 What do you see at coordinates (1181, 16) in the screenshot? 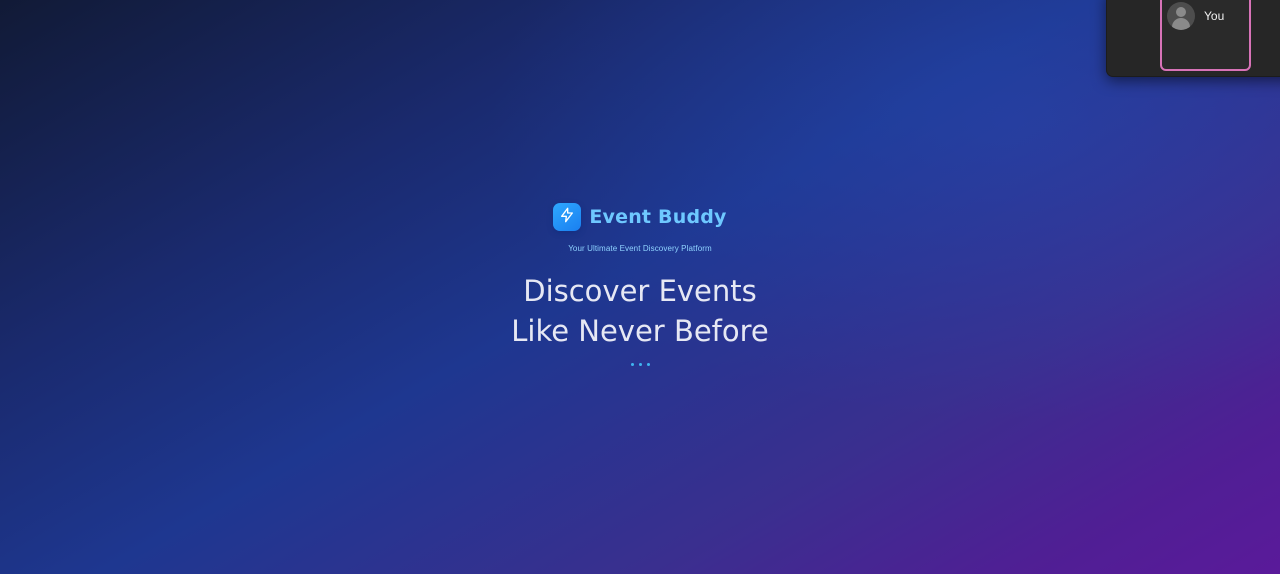
I see `user-avatar-icon` at bounding box center [1181, 16].